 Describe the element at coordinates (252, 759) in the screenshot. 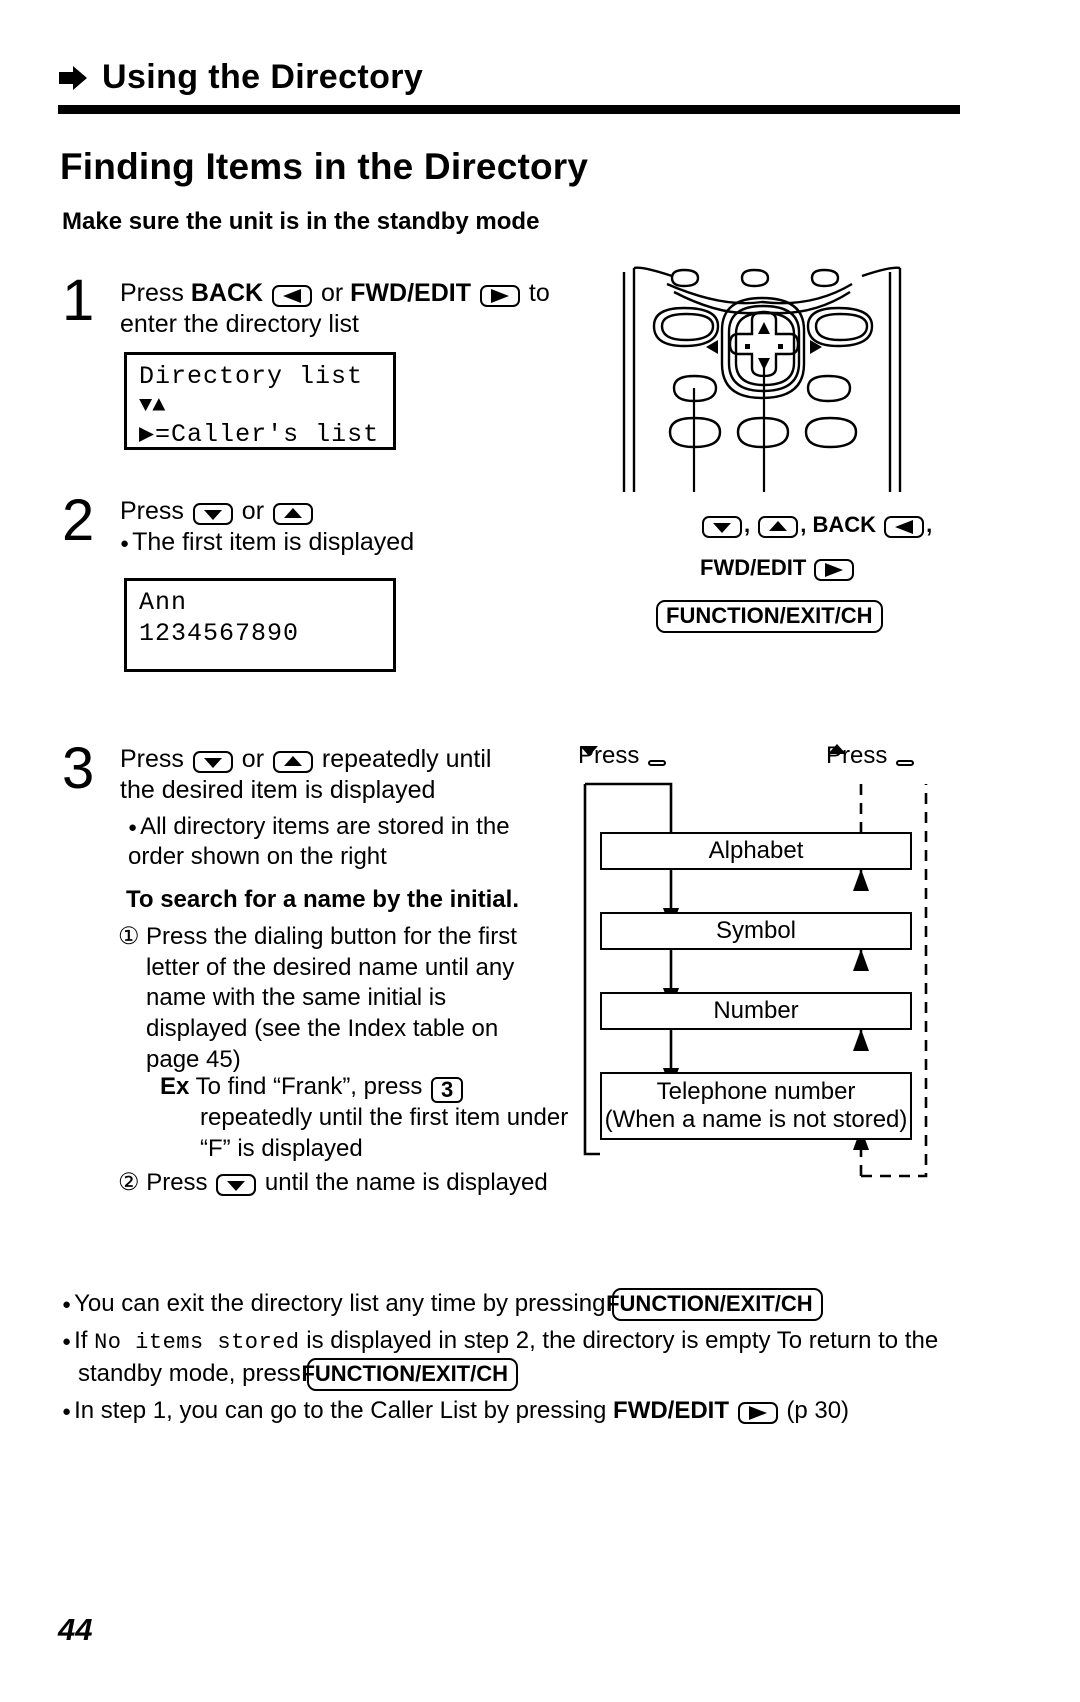

I see `step-3-text-b: or` at that location.